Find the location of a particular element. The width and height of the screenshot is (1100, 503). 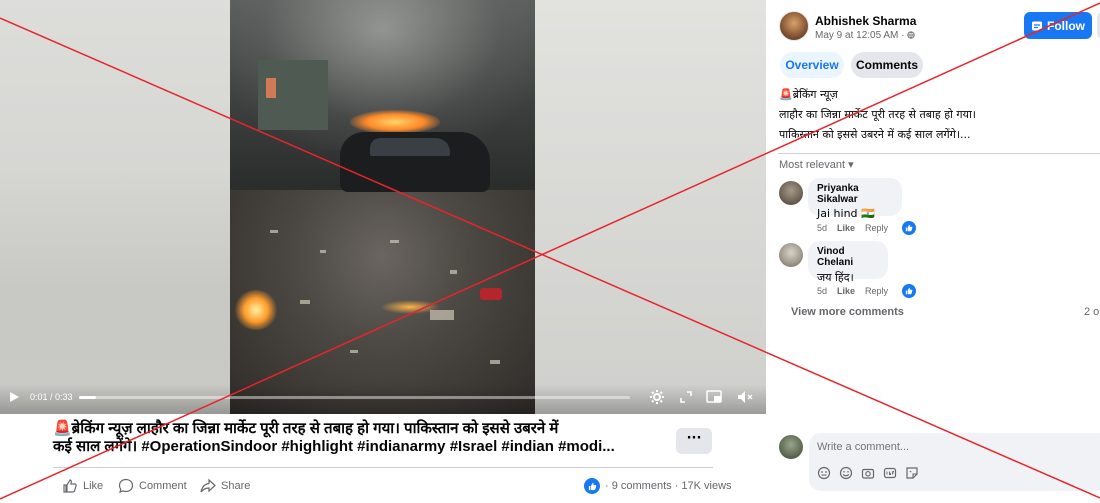

tab-overview: Overview is located at coordinates (812, 65).